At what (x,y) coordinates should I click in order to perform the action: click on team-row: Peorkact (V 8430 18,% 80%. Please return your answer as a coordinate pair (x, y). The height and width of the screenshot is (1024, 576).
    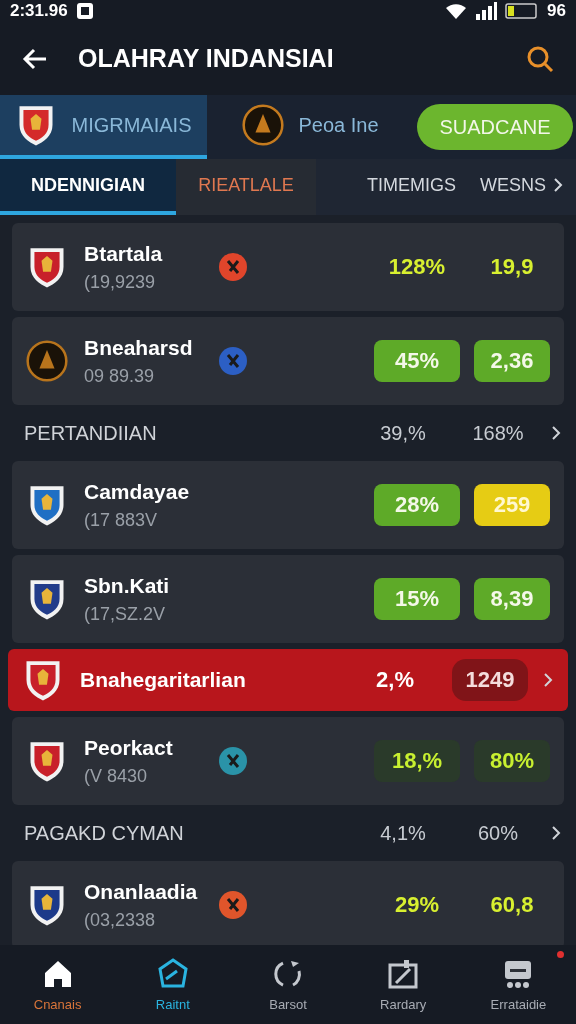
    Looking at the image, I should click on (288, 761).